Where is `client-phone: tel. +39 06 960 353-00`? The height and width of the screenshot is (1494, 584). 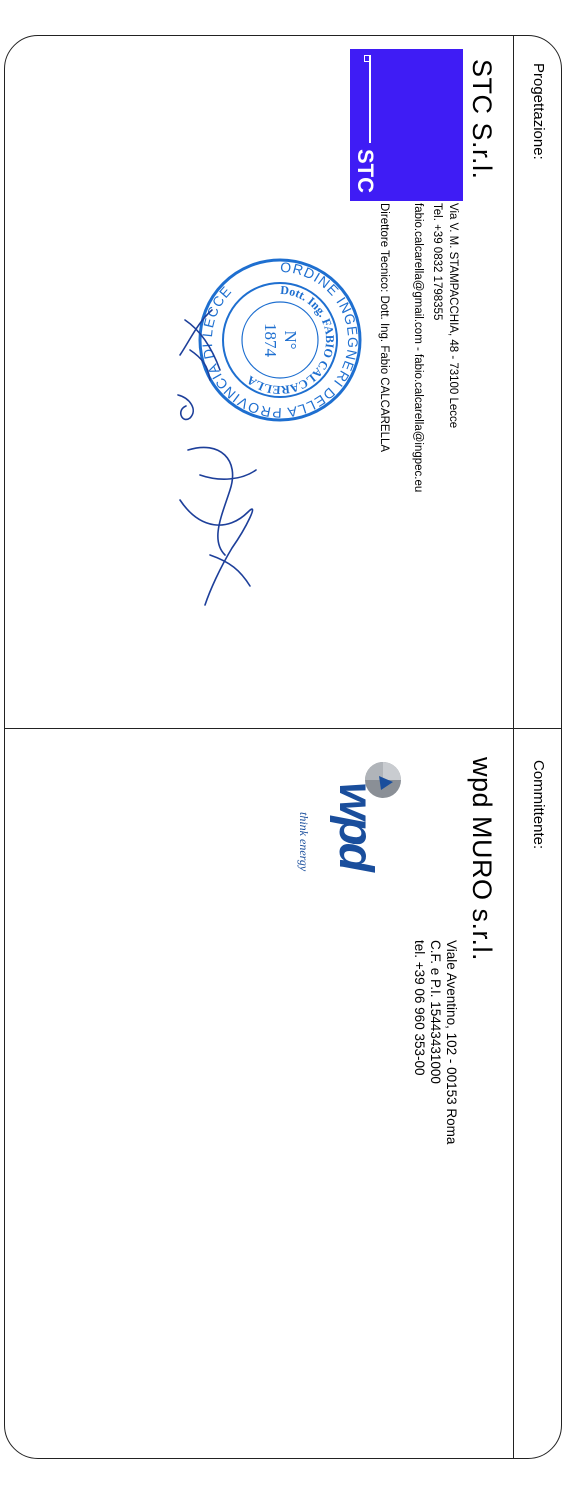 client-phone: tel. +39 06 960 353-00 is located at coordinates (419, 1008).